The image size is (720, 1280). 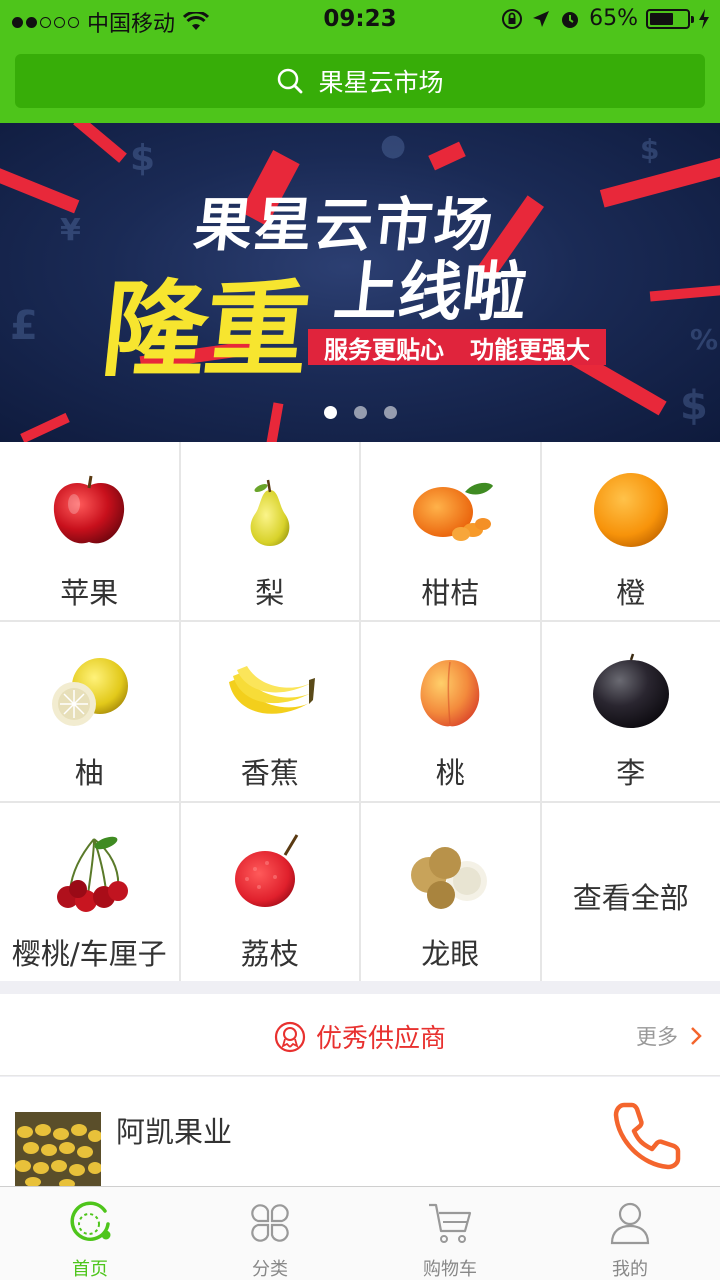 What do you see at coordinates (290, 1036) in the screenshot?
I see `award-badge-icon` at bounding box center [290, 1036].